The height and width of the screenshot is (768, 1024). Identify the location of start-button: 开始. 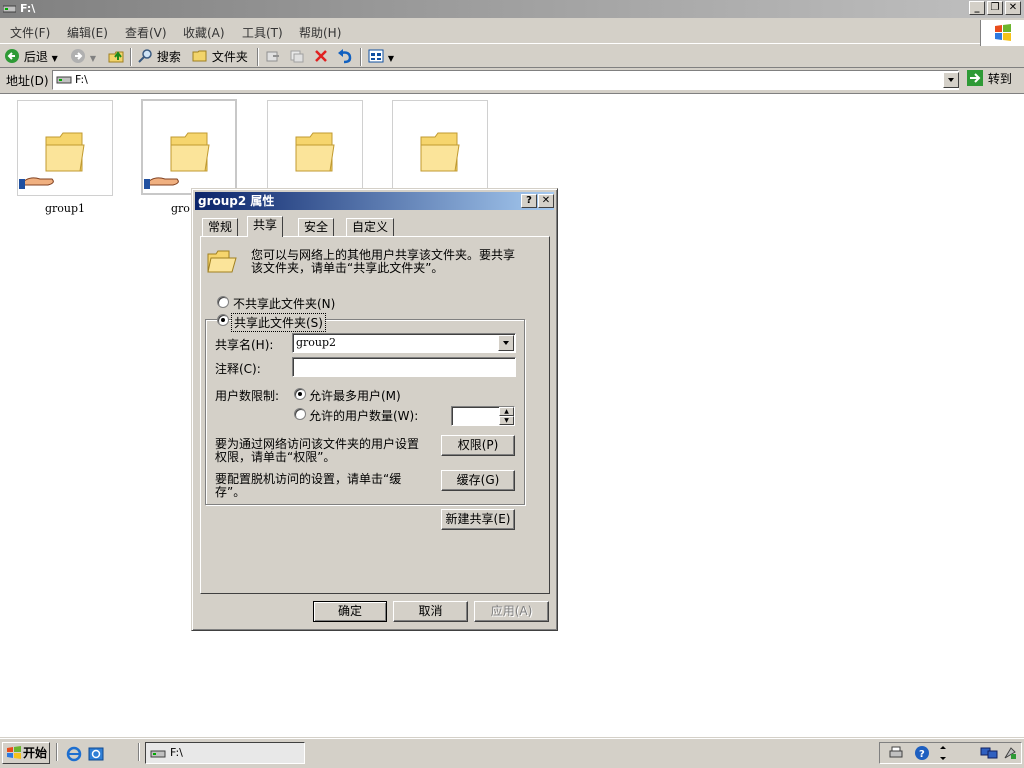
(26, 753).